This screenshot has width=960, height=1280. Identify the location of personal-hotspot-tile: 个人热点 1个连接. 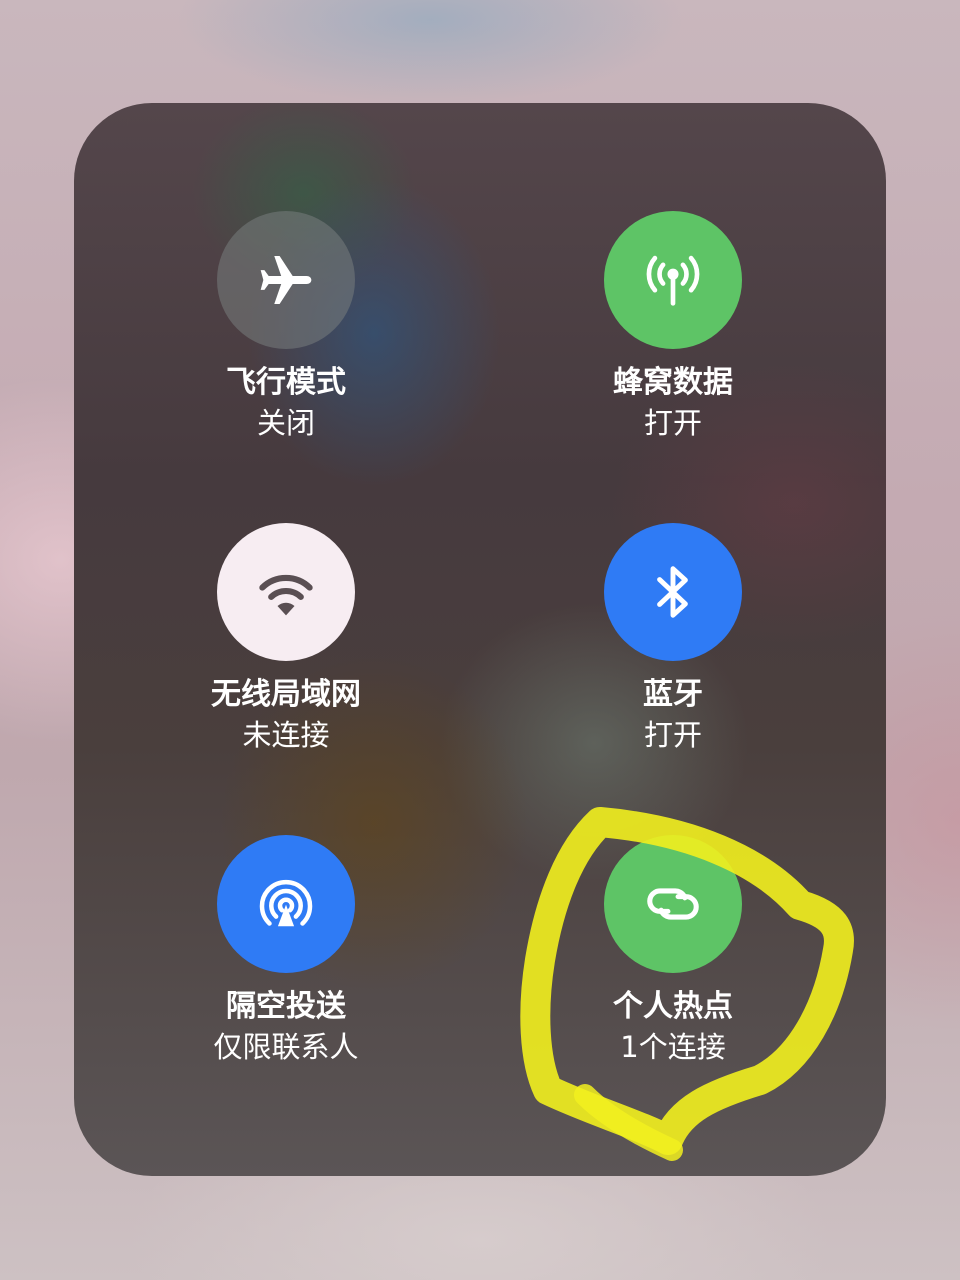
(673, 965).